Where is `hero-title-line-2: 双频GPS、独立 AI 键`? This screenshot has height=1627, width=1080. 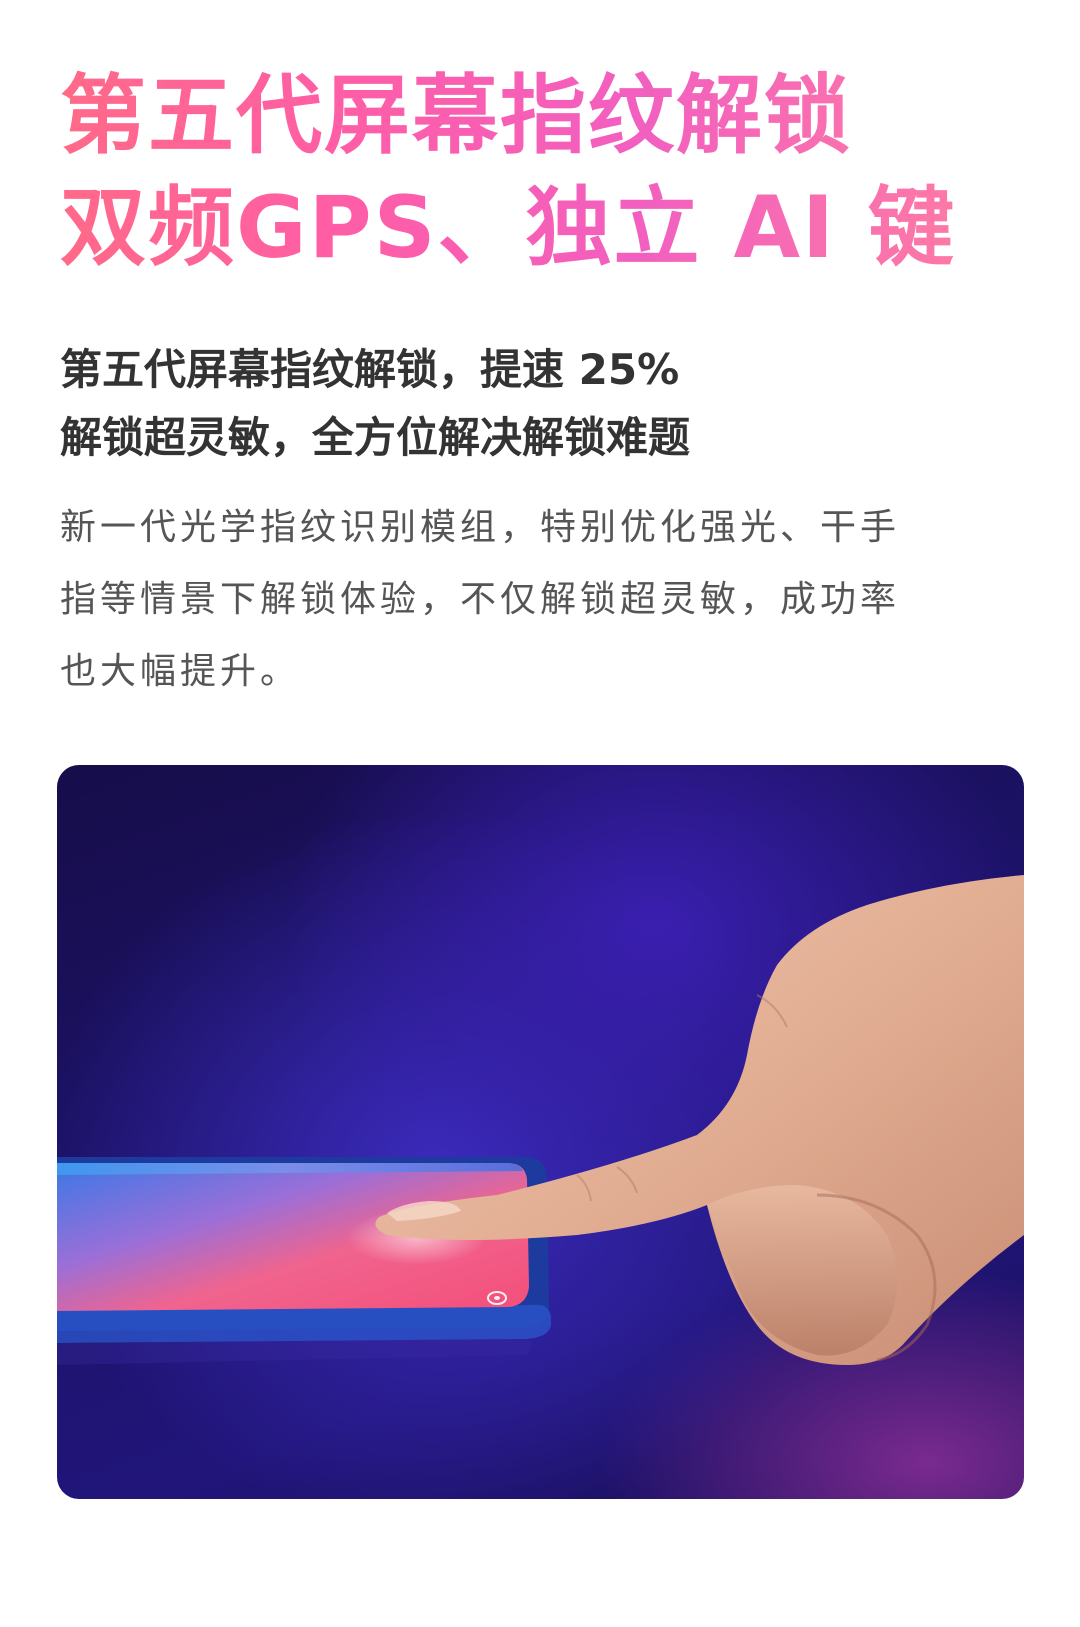 hero-title-line-2: 双频GPS、独立 AI 键 is located at coordinates (540, 228).